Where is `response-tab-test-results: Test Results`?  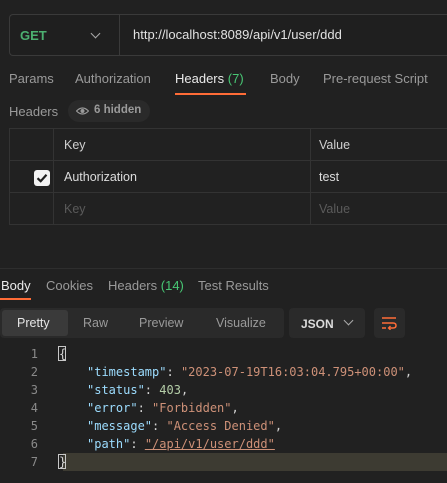 response-tab-test-results: Test Results is located at coordinates (233, 285).